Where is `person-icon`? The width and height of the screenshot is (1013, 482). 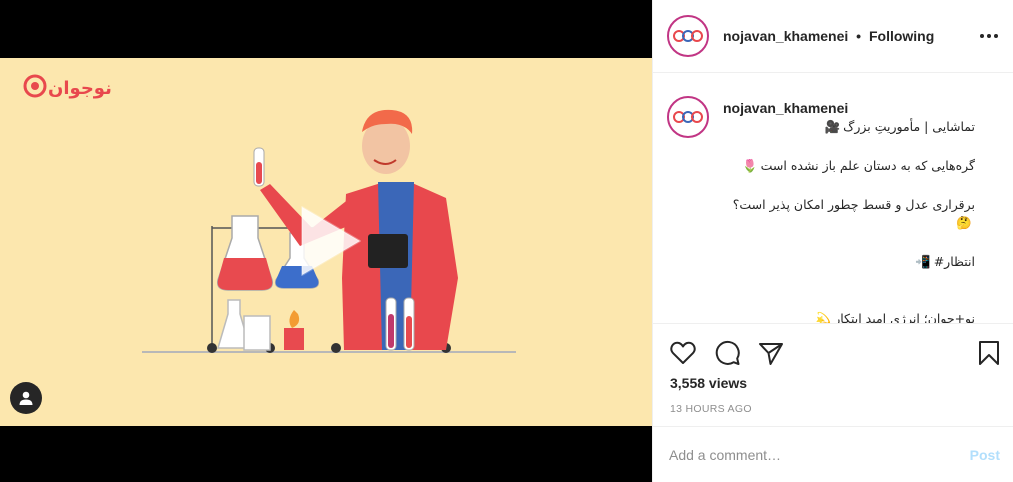 person-icon is located at coordinates (26, 398).